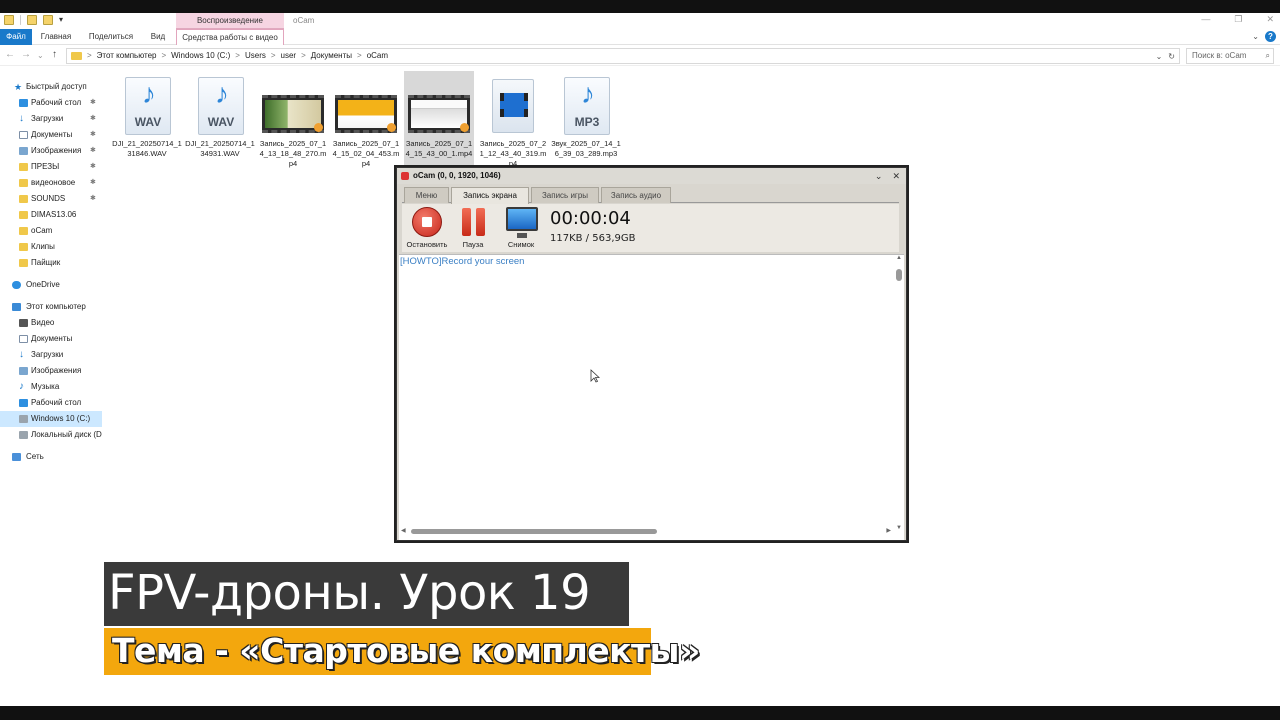 The height and width of the screenshot is (720, 1280). I want to click on breadcrumb-drive-c: Windows 10 (C:), so click(200, 56).